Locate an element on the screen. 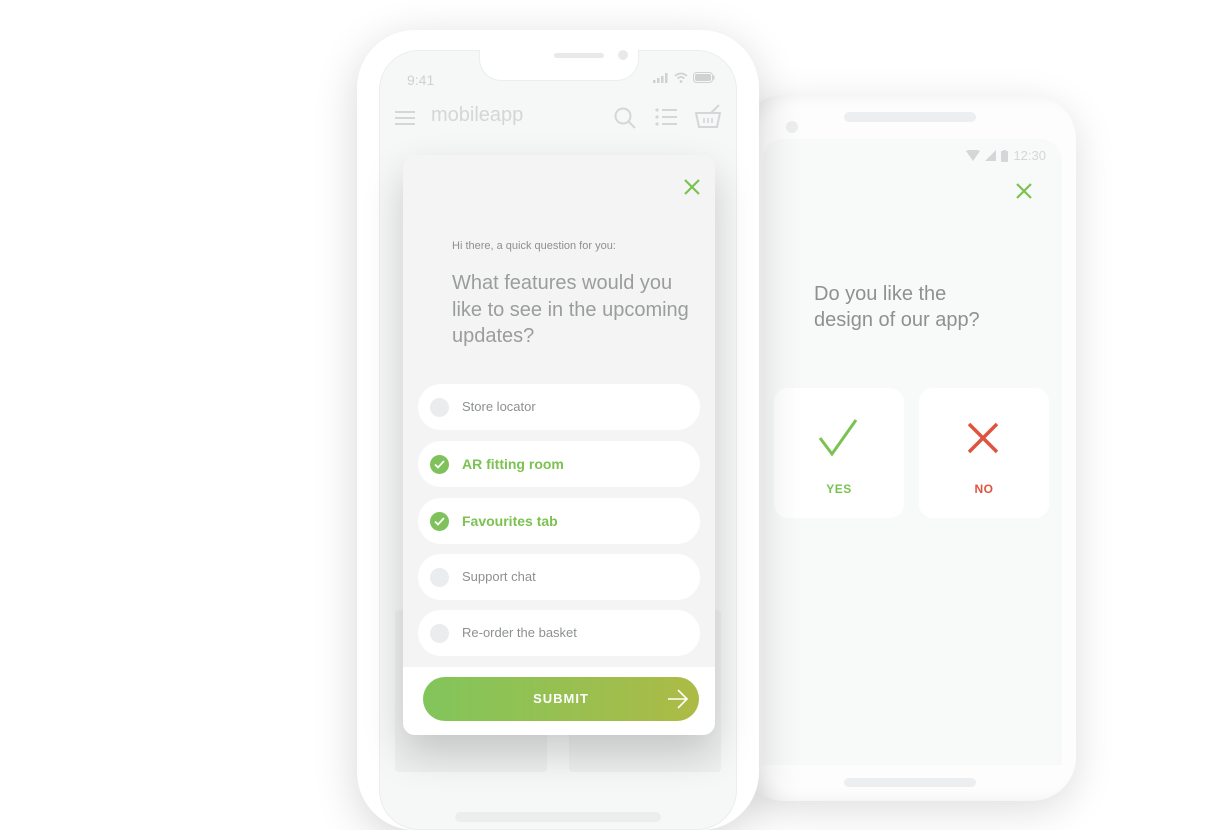 The width and height of the screenshot is (1232, 830). submit-label: SUBMIT is located at coordinates (561, 698).